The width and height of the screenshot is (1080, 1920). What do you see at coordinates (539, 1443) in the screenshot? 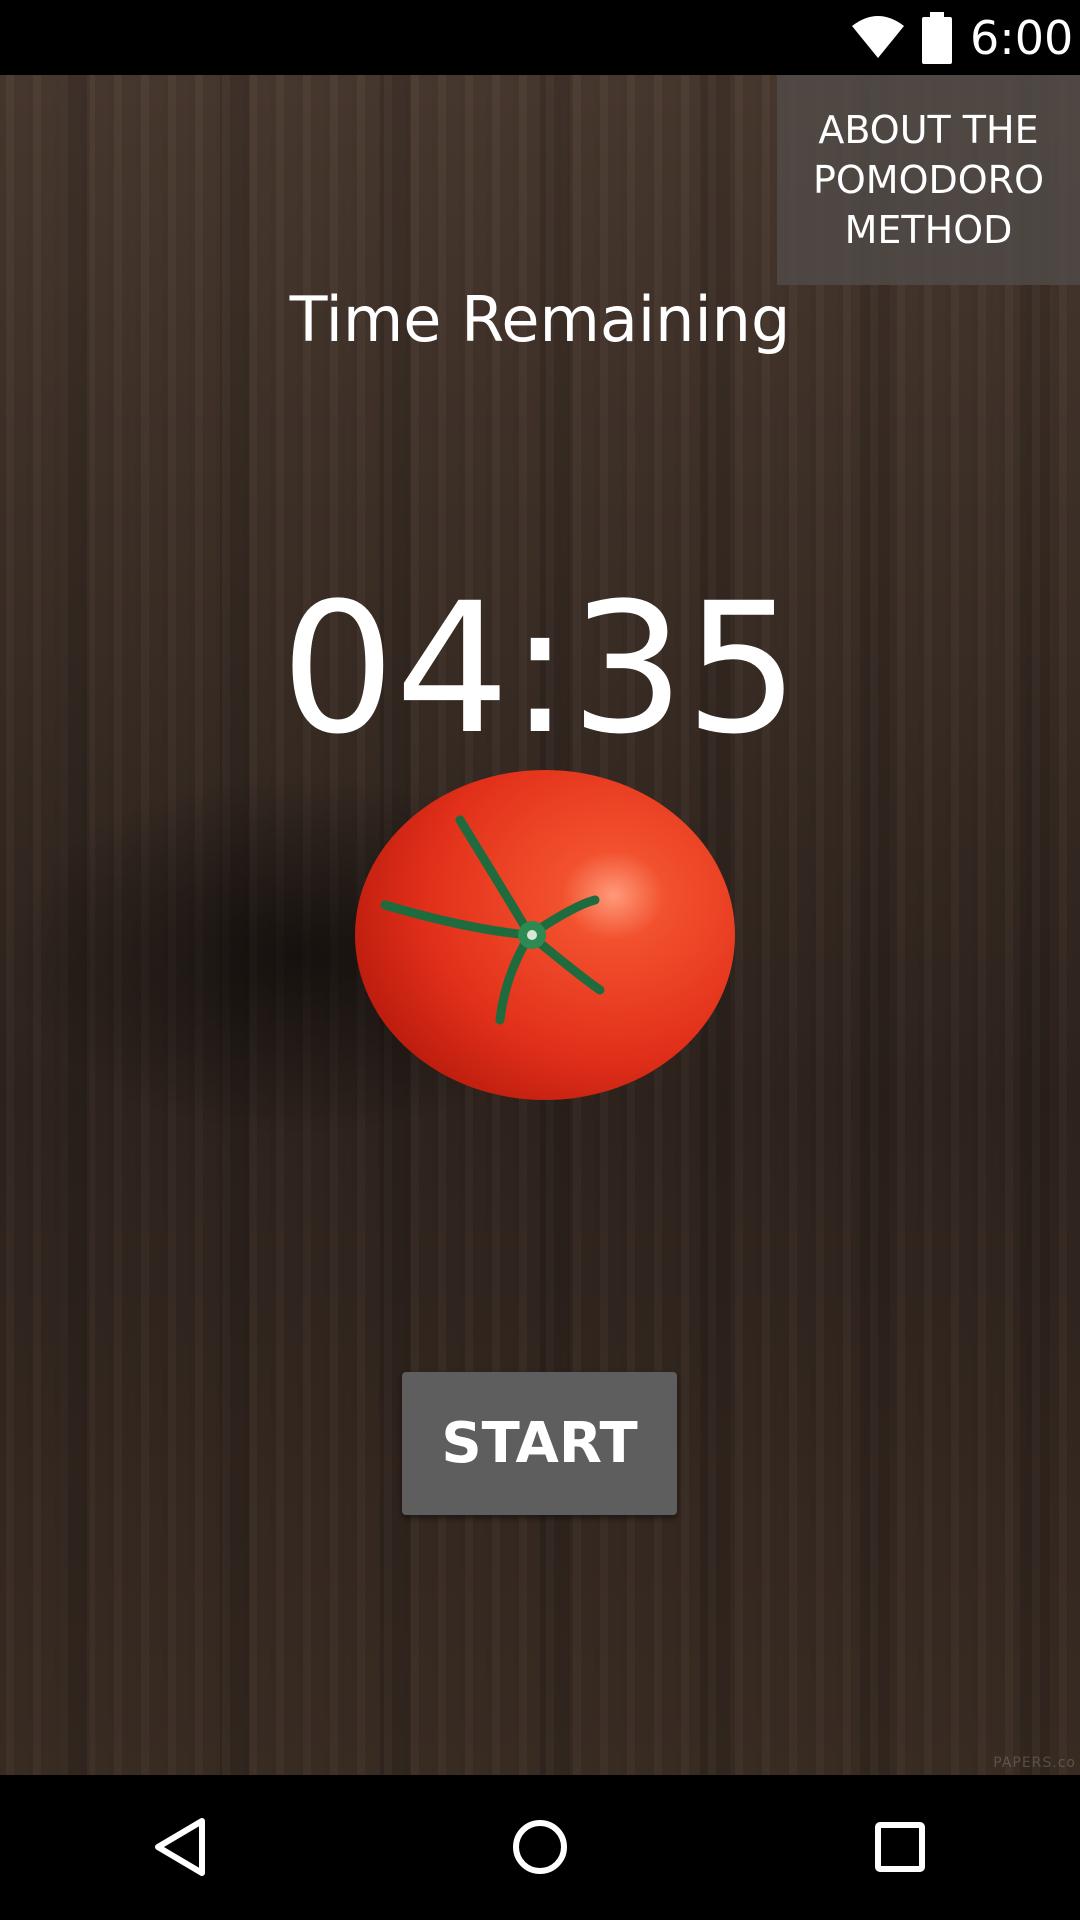
I see `start-button: START` at bounding box center [539, 1443].